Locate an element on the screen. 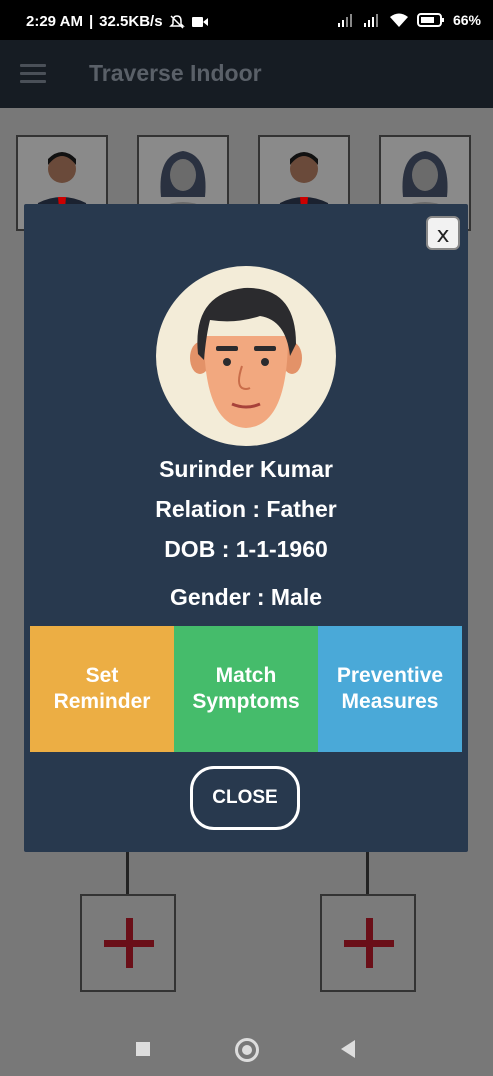 This screenshot has height=1076, width=493. preventive-measures-label-2: Measures is located at coordinates (390, 701).